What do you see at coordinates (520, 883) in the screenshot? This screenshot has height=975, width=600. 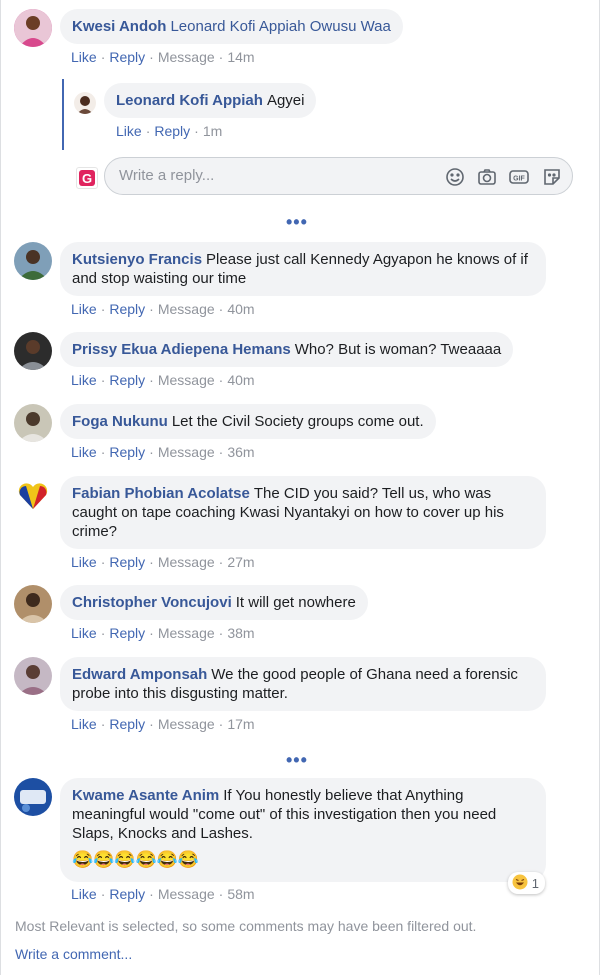 I see `laugh-reaction-icon` at bounding box center [520, 883].